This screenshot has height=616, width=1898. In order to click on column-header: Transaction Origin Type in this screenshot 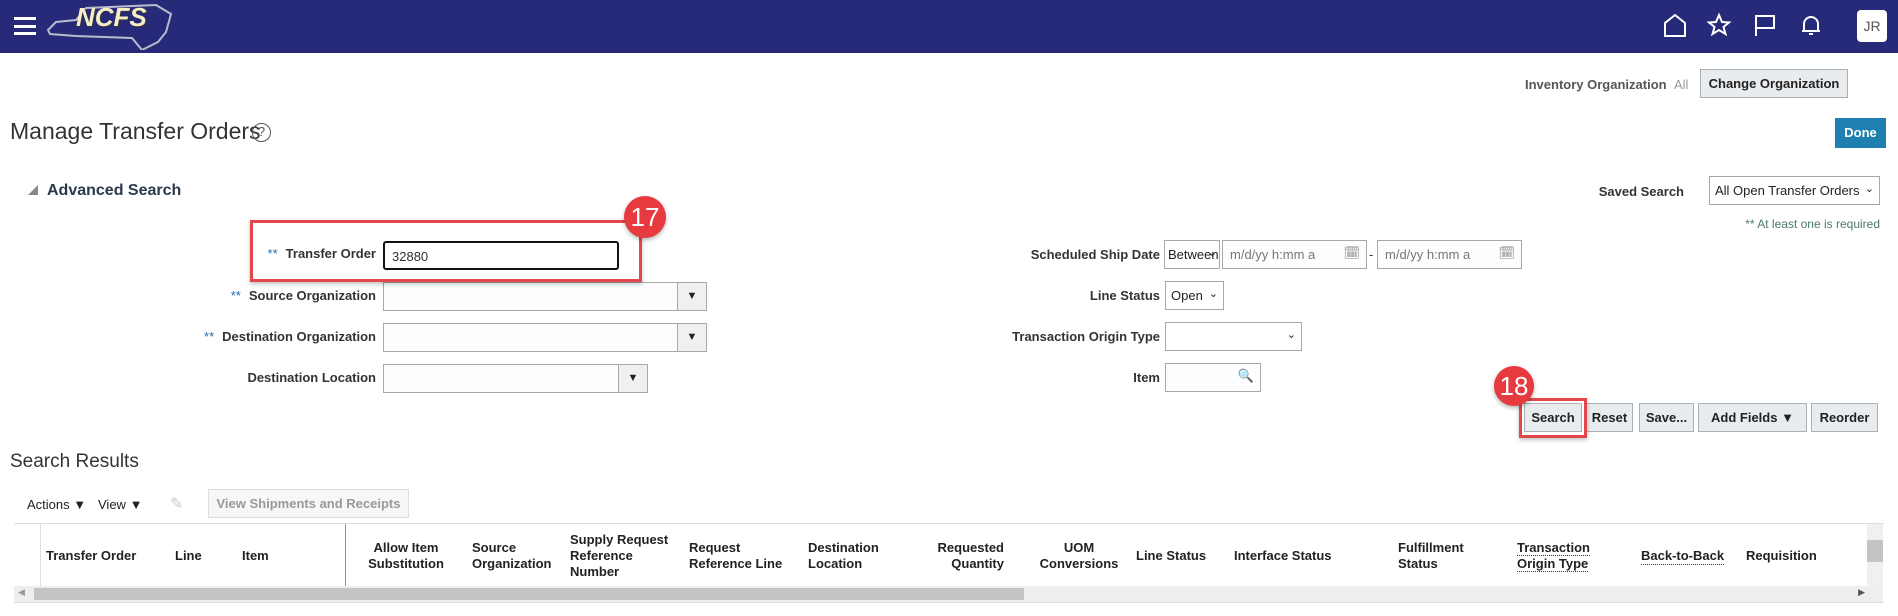, I will do `click(1557, 556)`.